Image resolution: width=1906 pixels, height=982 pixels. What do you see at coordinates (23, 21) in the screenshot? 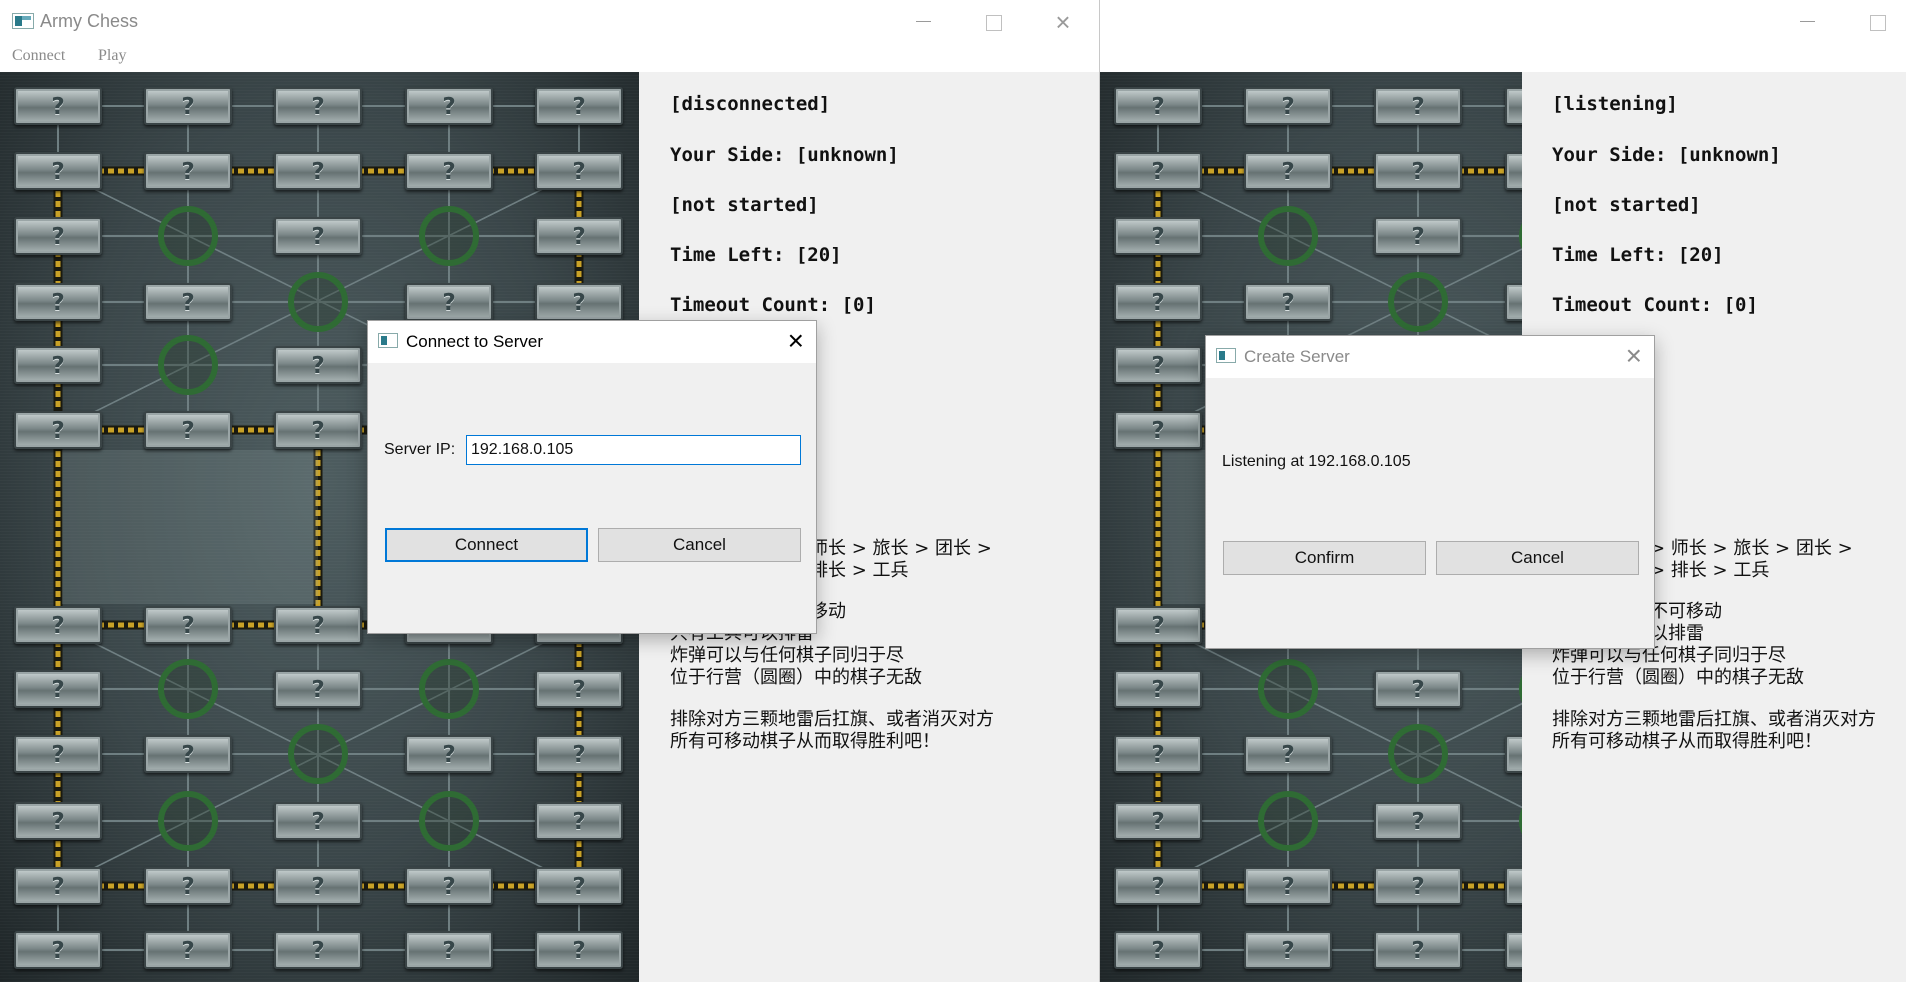
I see `app-icon` at bounding box center [23, 21].